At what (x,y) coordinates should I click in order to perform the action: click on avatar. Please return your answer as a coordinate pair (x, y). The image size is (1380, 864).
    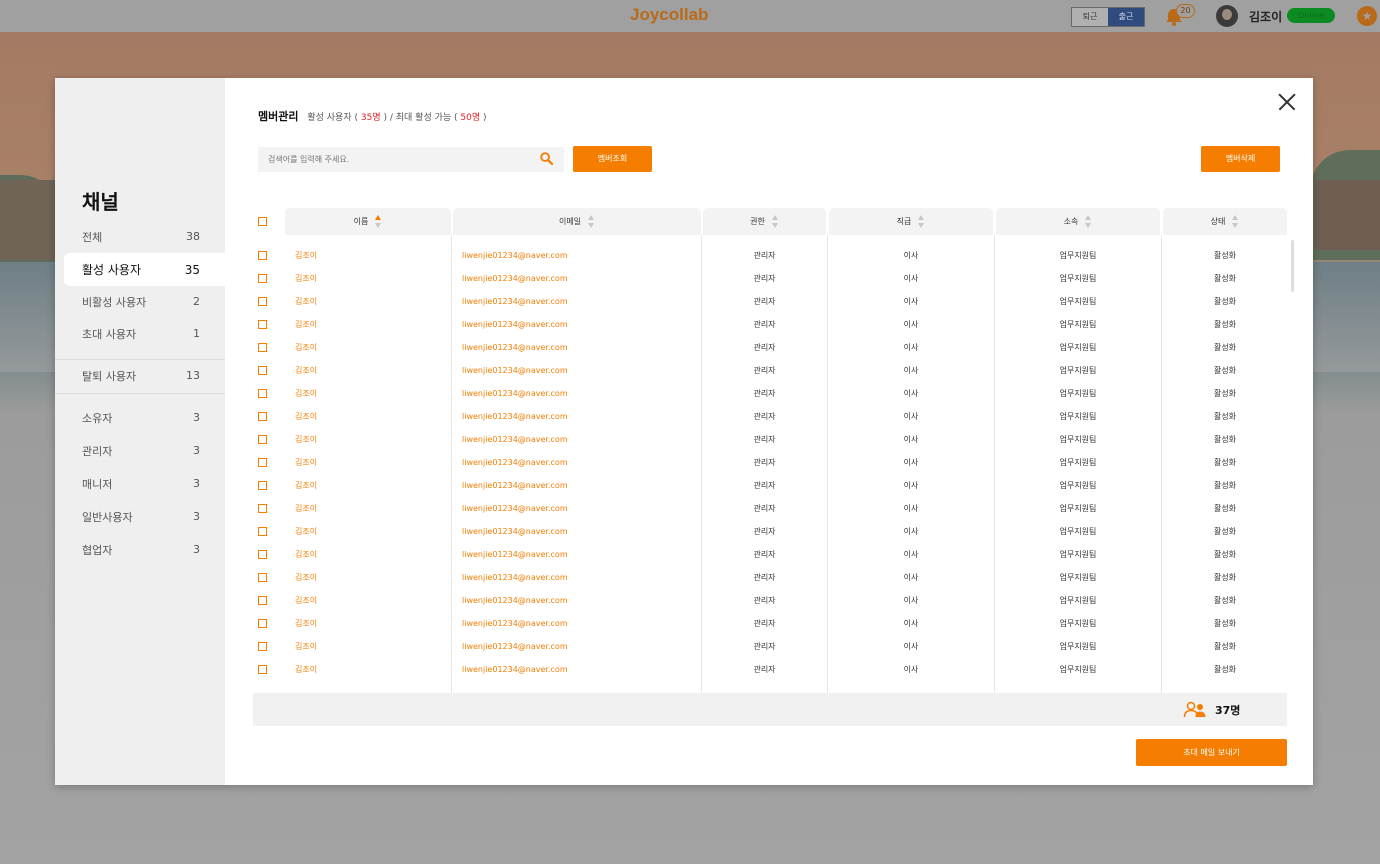
    Looking at the image, I should click on (1227, 16).